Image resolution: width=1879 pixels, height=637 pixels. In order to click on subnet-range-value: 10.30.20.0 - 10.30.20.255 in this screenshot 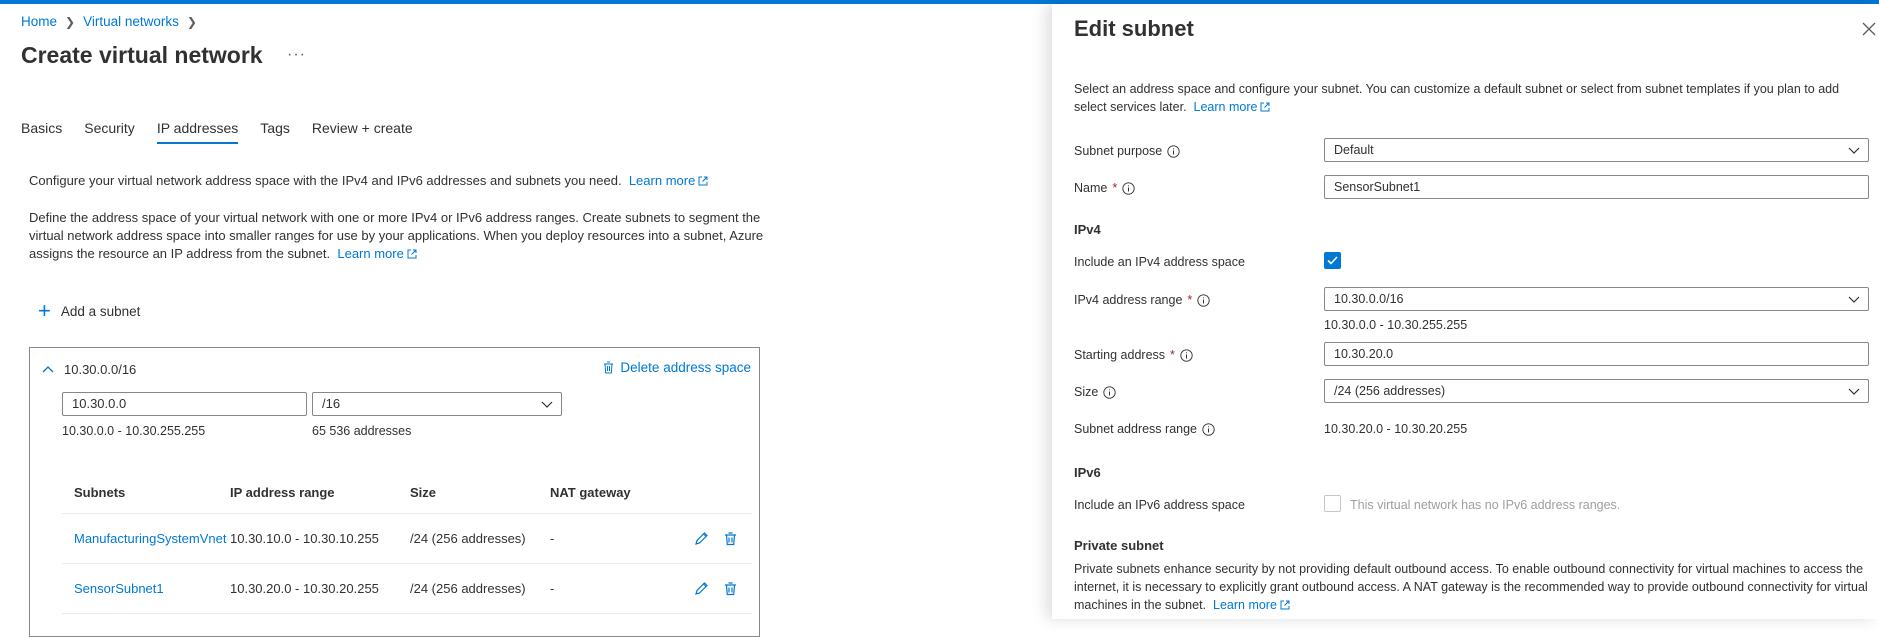, I will do `click(1396, 429)`.